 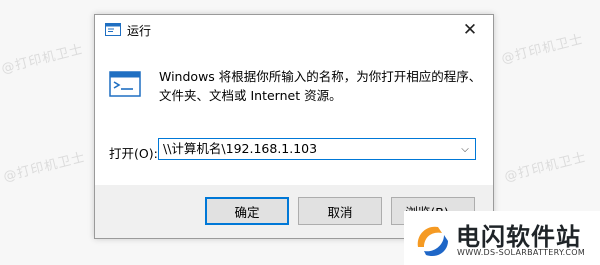 What do you see at coordinates (340, 211) in the screenshot?
I see `cancel-button: 取消` at bounding box center [340, 211].